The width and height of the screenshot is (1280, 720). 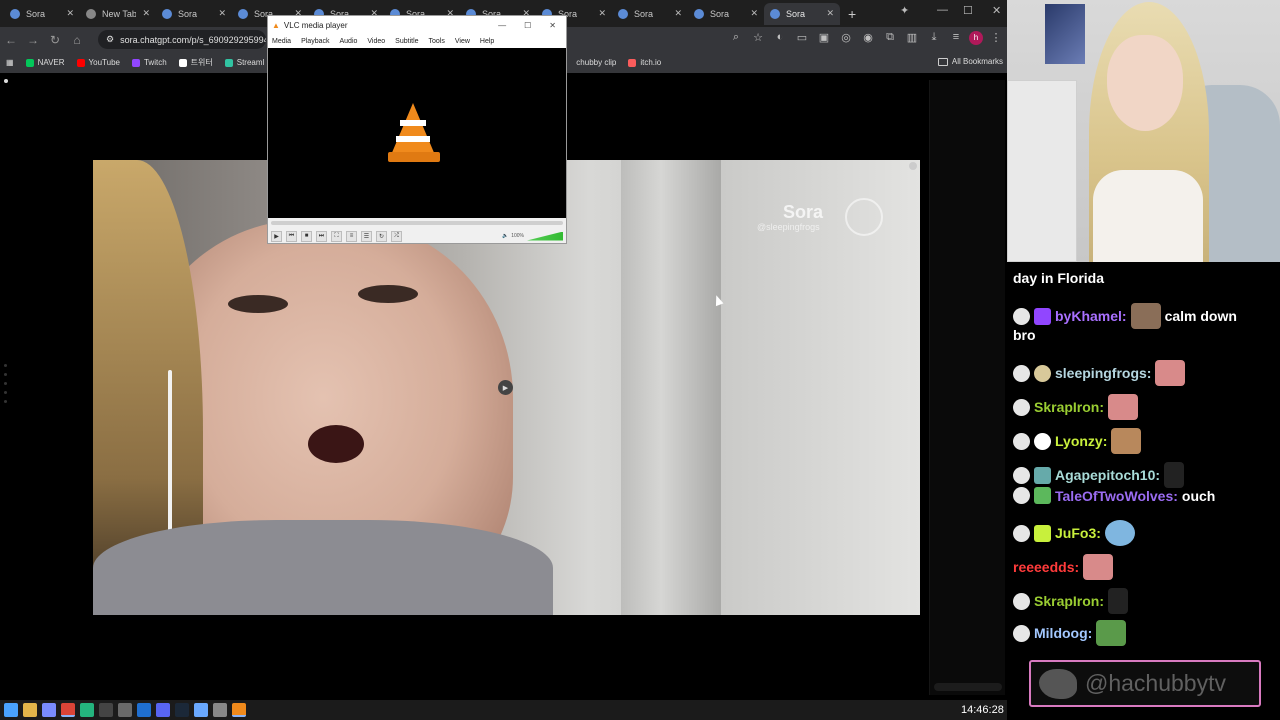 I want to click on extension-icon: ◉, so click(x=868, y=38).